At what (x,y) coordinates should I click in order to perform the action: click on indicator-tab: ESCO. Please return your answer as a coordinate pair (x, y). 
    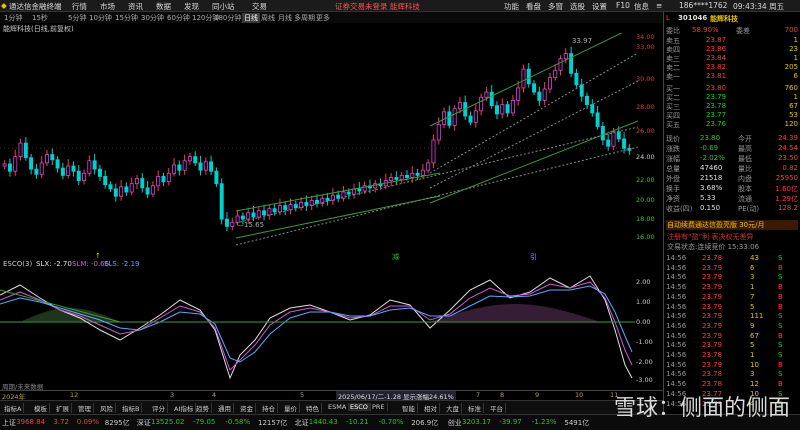
    Looking at the image, I should click on (359, 407).